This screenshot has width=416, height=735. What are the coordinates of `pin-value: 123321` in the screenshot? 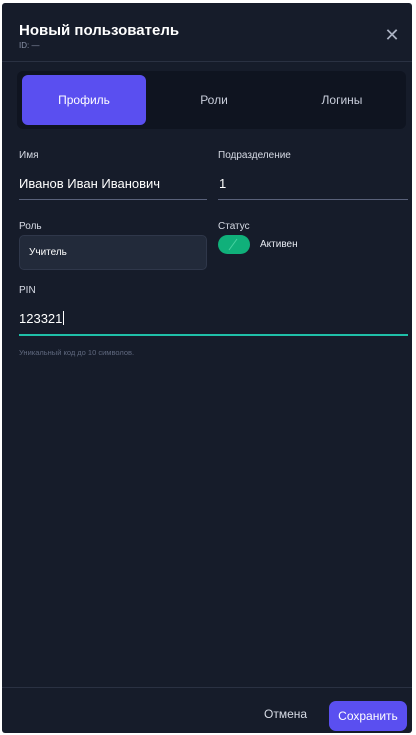 It's located at (41, 318).